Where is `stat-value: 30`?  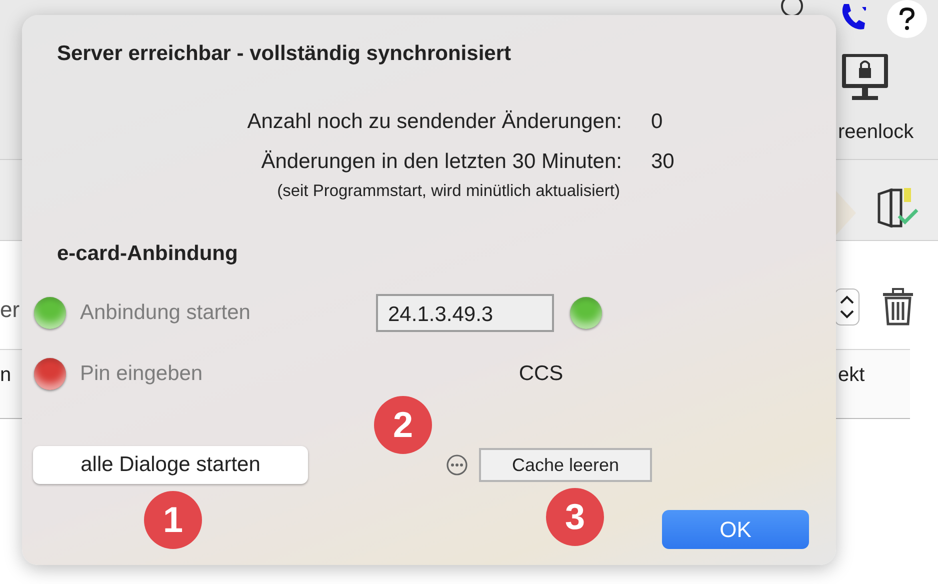 stat-value: 30 is located at coordinates (663, 162).